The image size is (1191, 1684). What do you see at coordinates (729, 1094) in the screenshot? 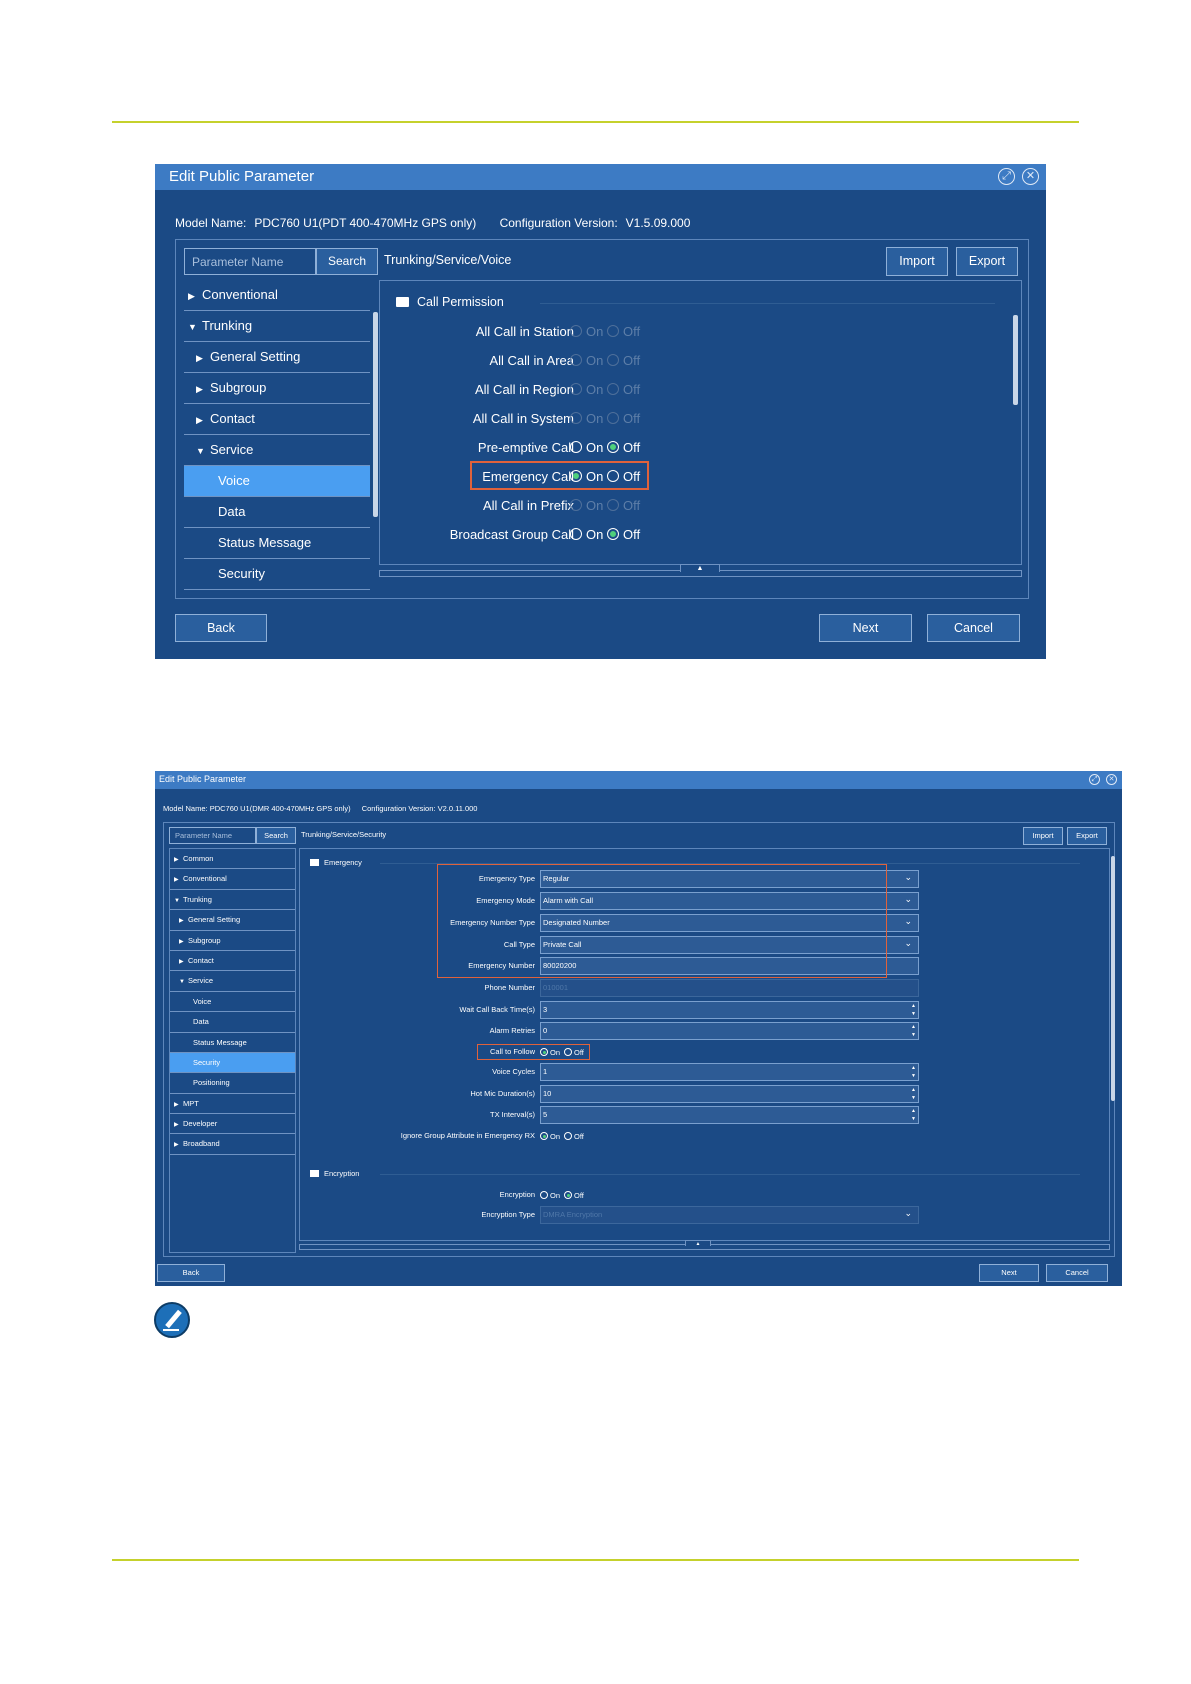
I see `input-field: 10 ▲ ▼` at bounding box center [729, 1094].